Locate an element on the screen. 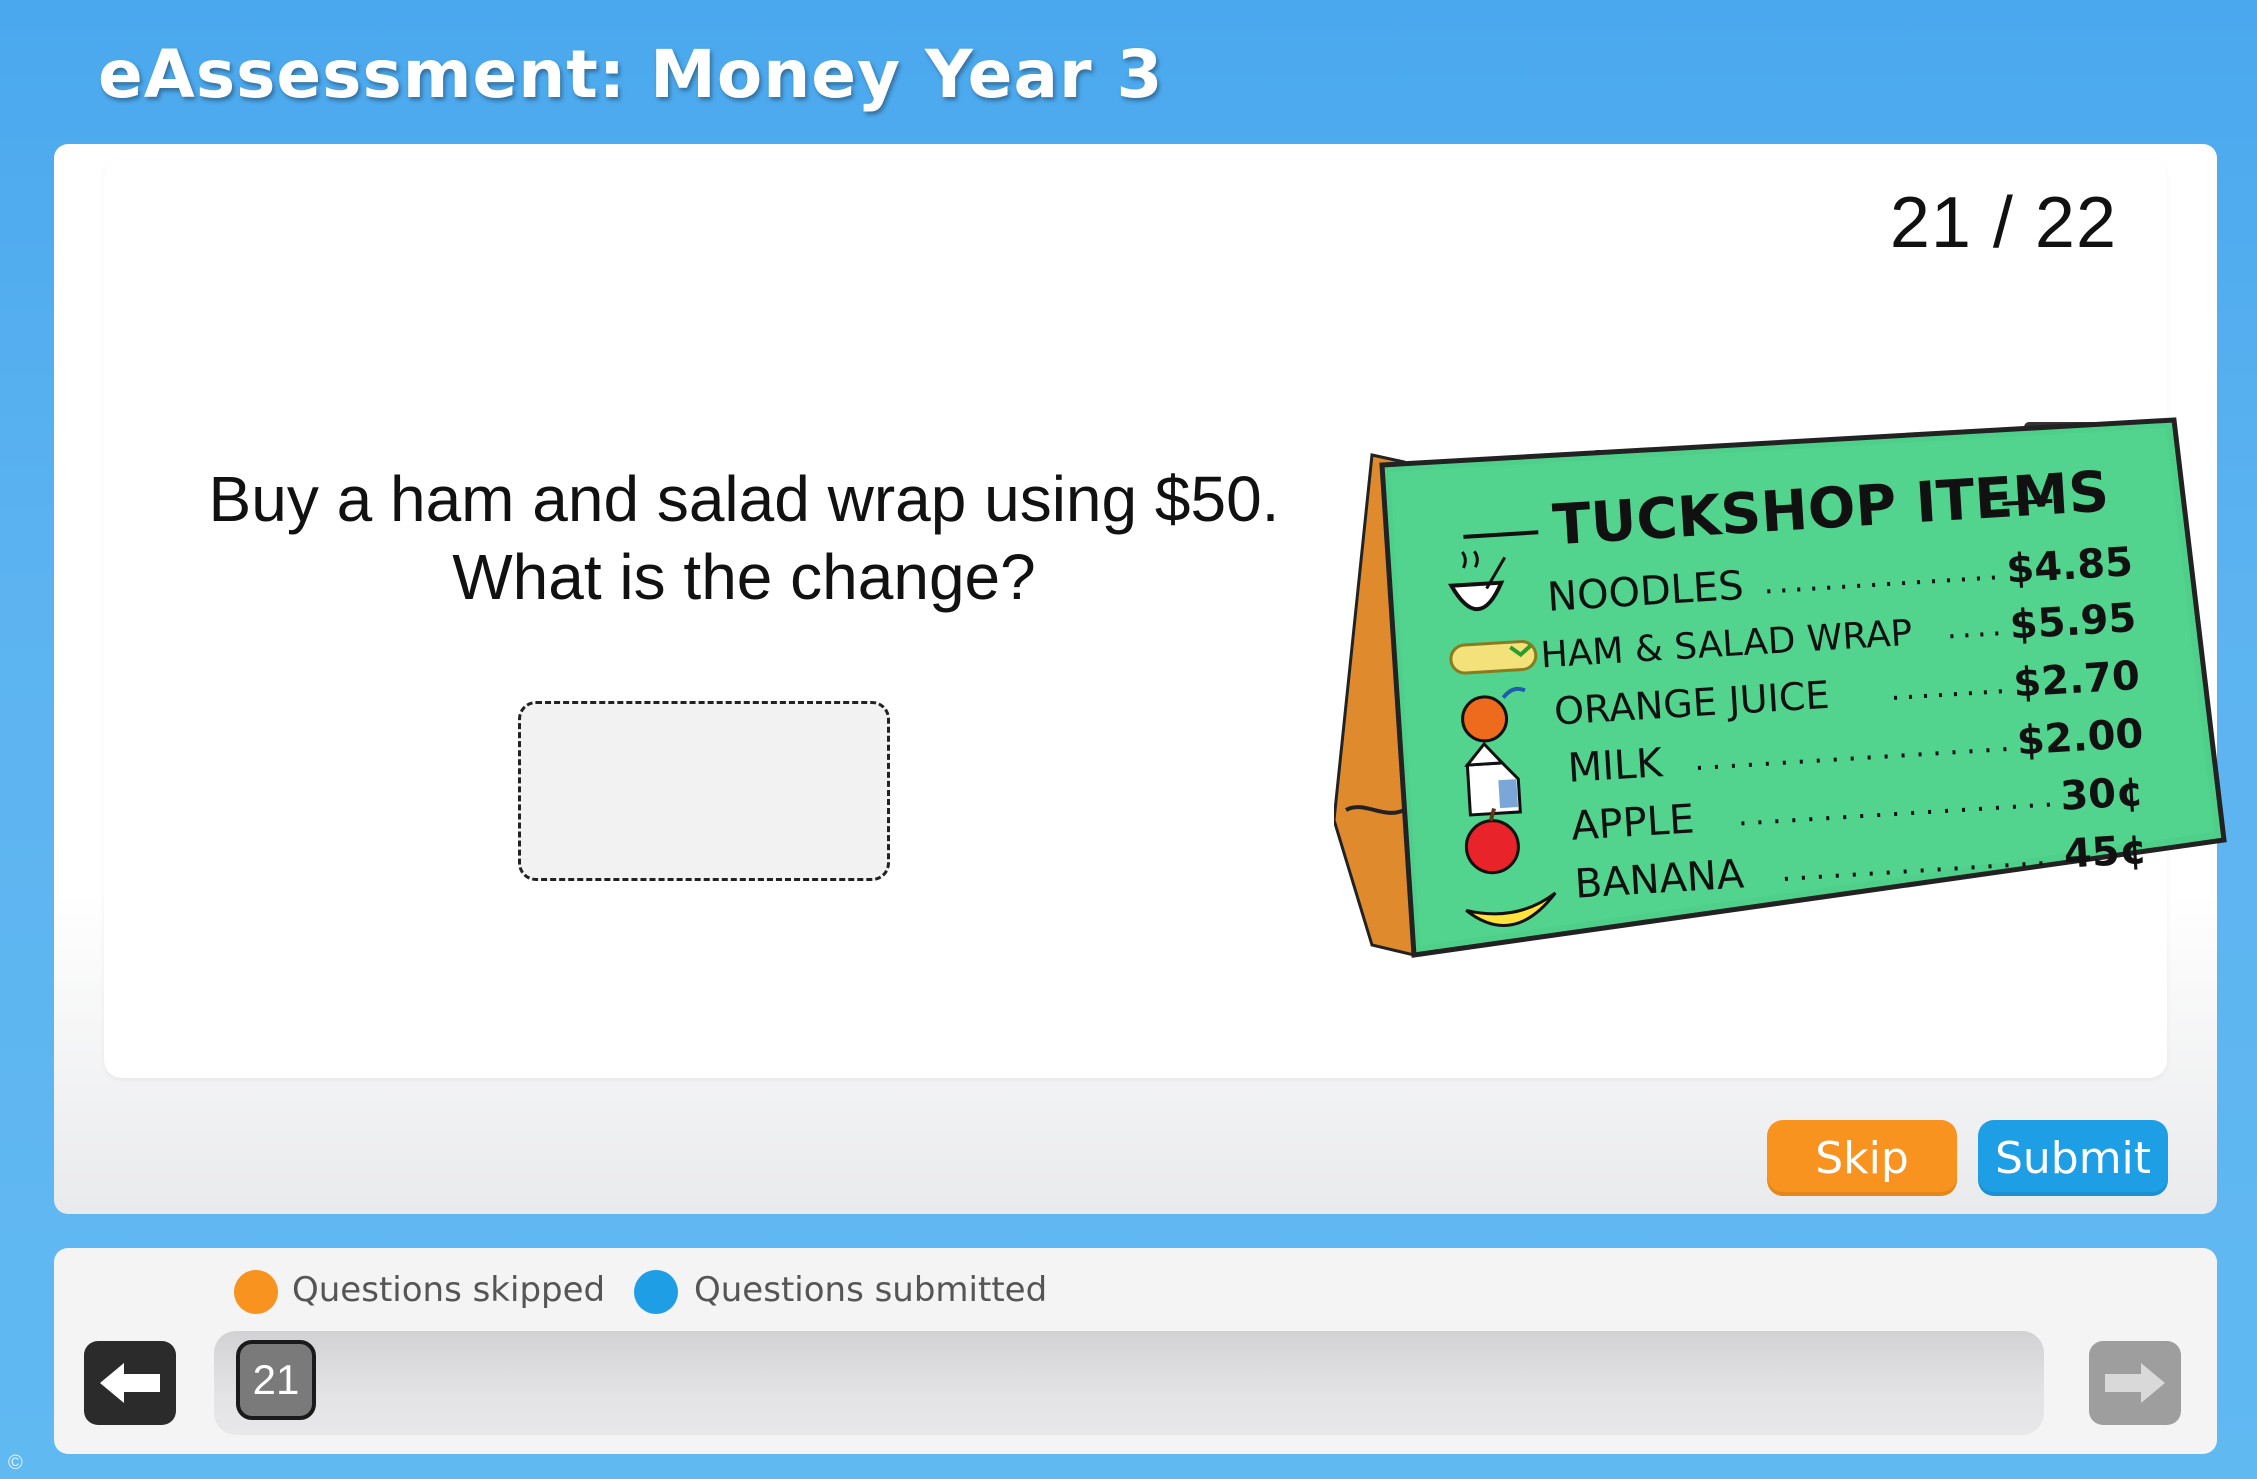  forward-button is located at coordinates (2135, 1383).